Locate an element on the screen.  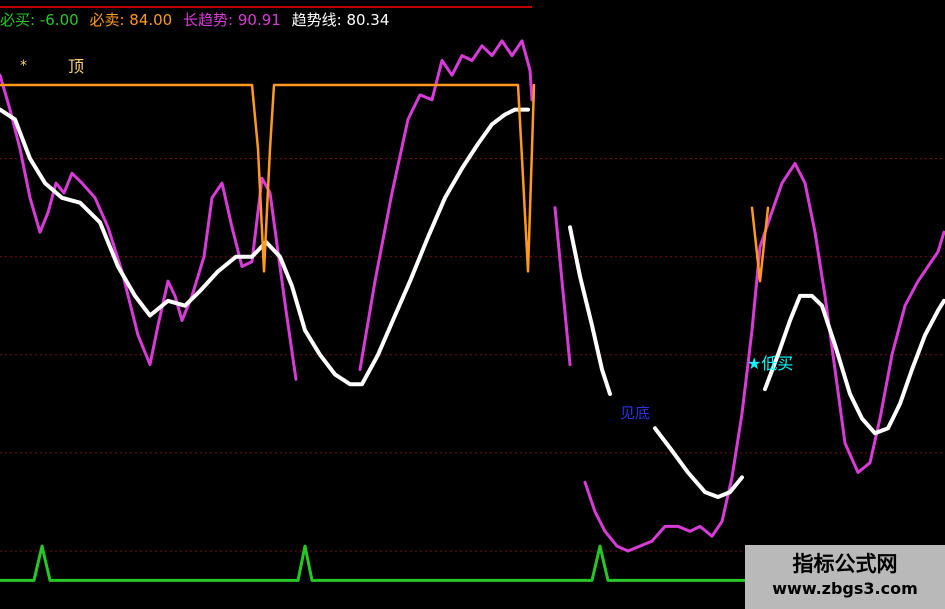
legend-long-trend-value: 90.91 is located at coordinates (259, 20).